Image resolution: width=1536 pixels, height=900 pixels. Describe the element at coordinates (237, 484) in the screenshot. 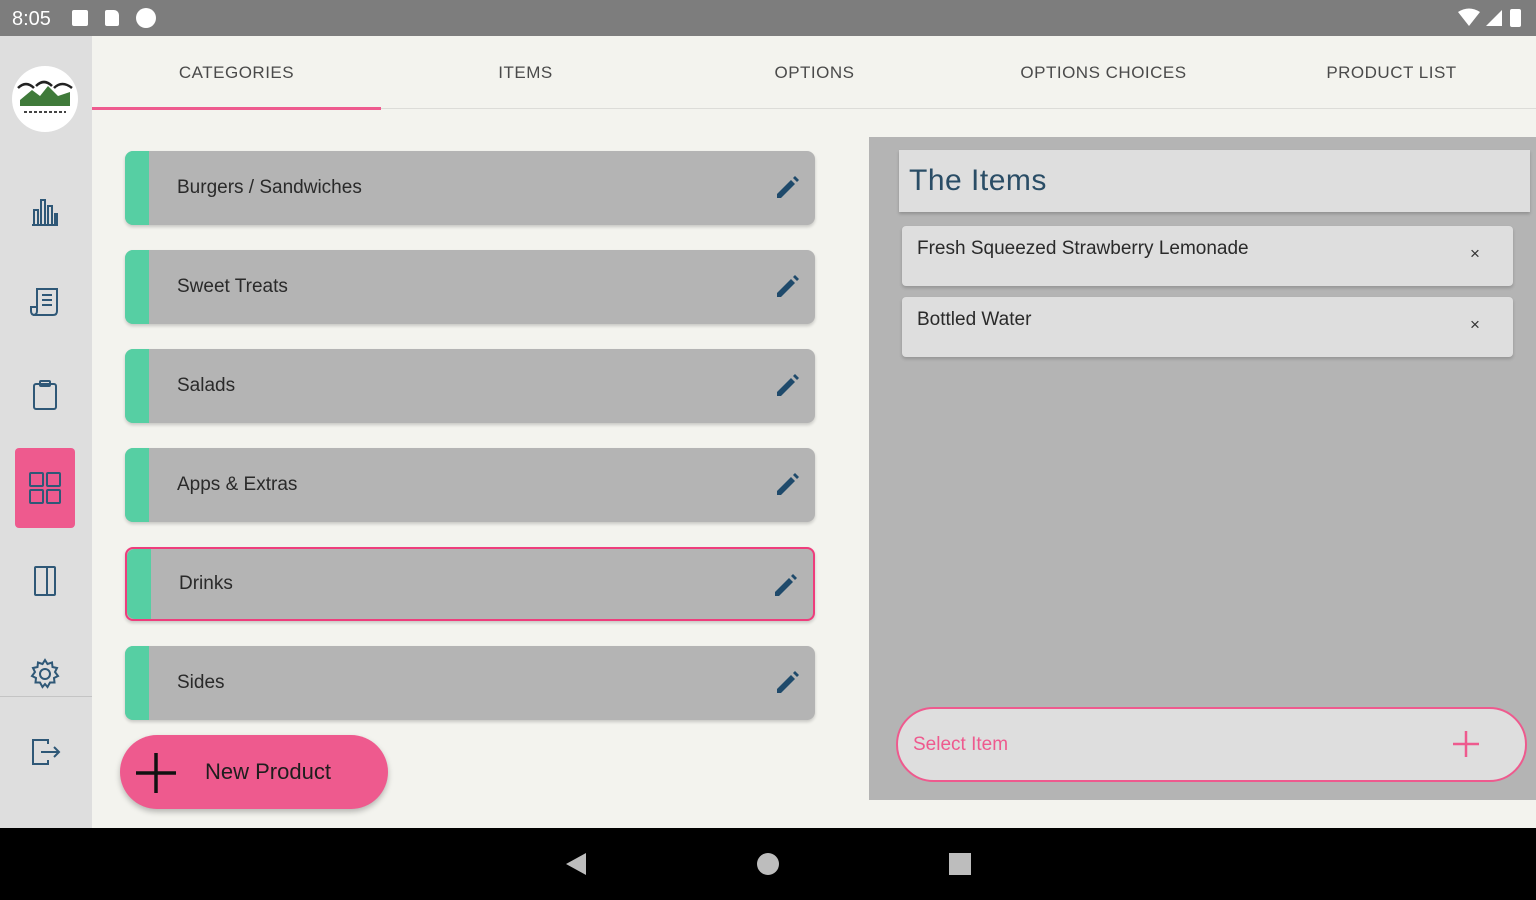

I see `category-label: Apps & Extras` at that location.